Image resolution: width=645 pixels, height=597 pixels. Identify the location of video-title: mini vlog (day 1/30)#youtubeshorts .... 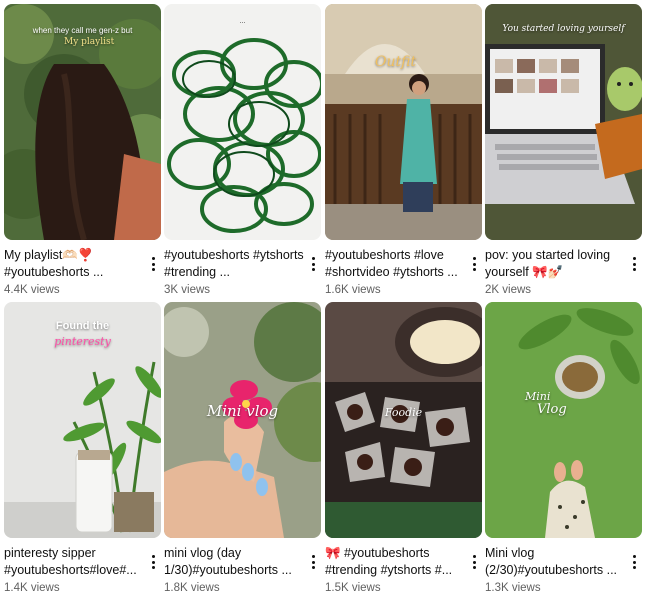
(234, 561).